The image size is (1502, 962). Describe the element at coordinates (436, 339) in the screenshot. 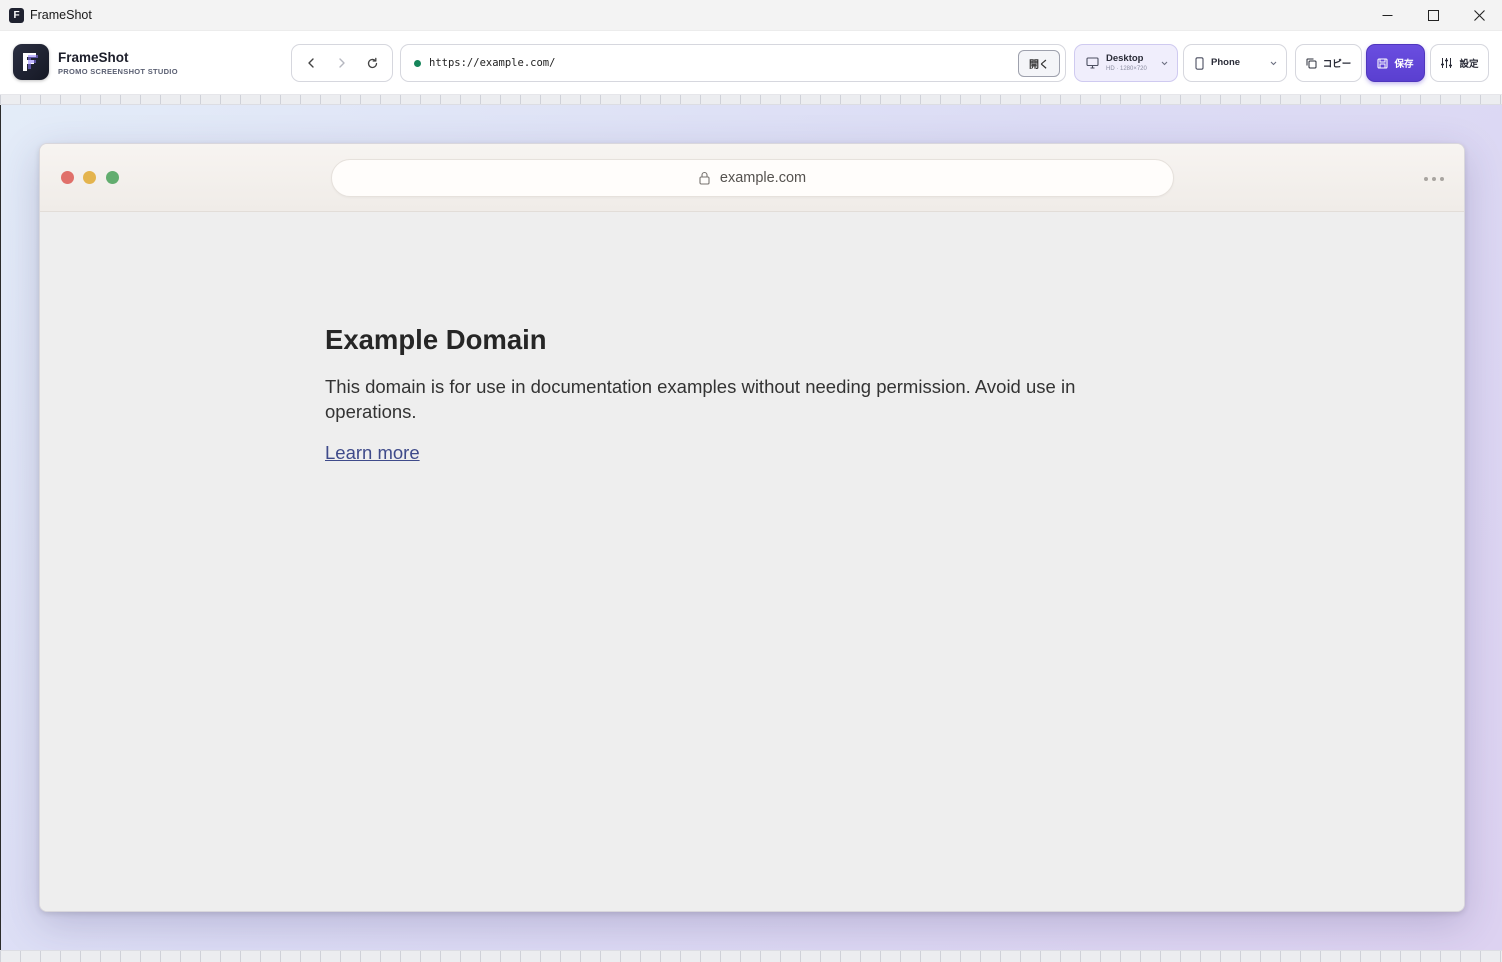

I see `page-title: Example Domain` at that location.